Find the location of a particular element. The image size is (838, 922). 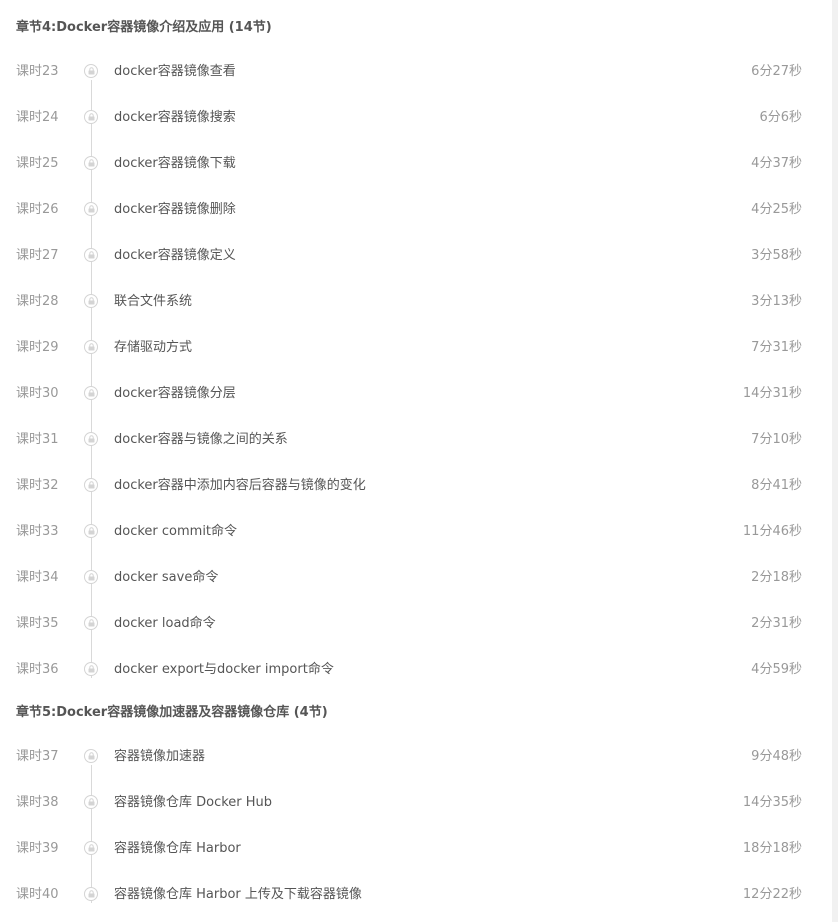

lesson-title-link: 容器镜像仓库 Harbor is located at coordinates (177, 849).